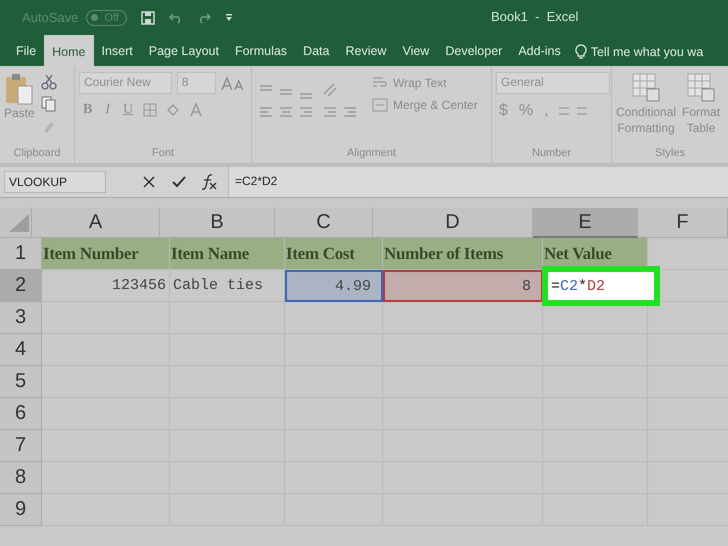 The width and height of the screenshot is (728, 546). What do you see at coordinates (324, 223) in the screenshot?
I see `column-header: C` at bounding box center [324, 223].